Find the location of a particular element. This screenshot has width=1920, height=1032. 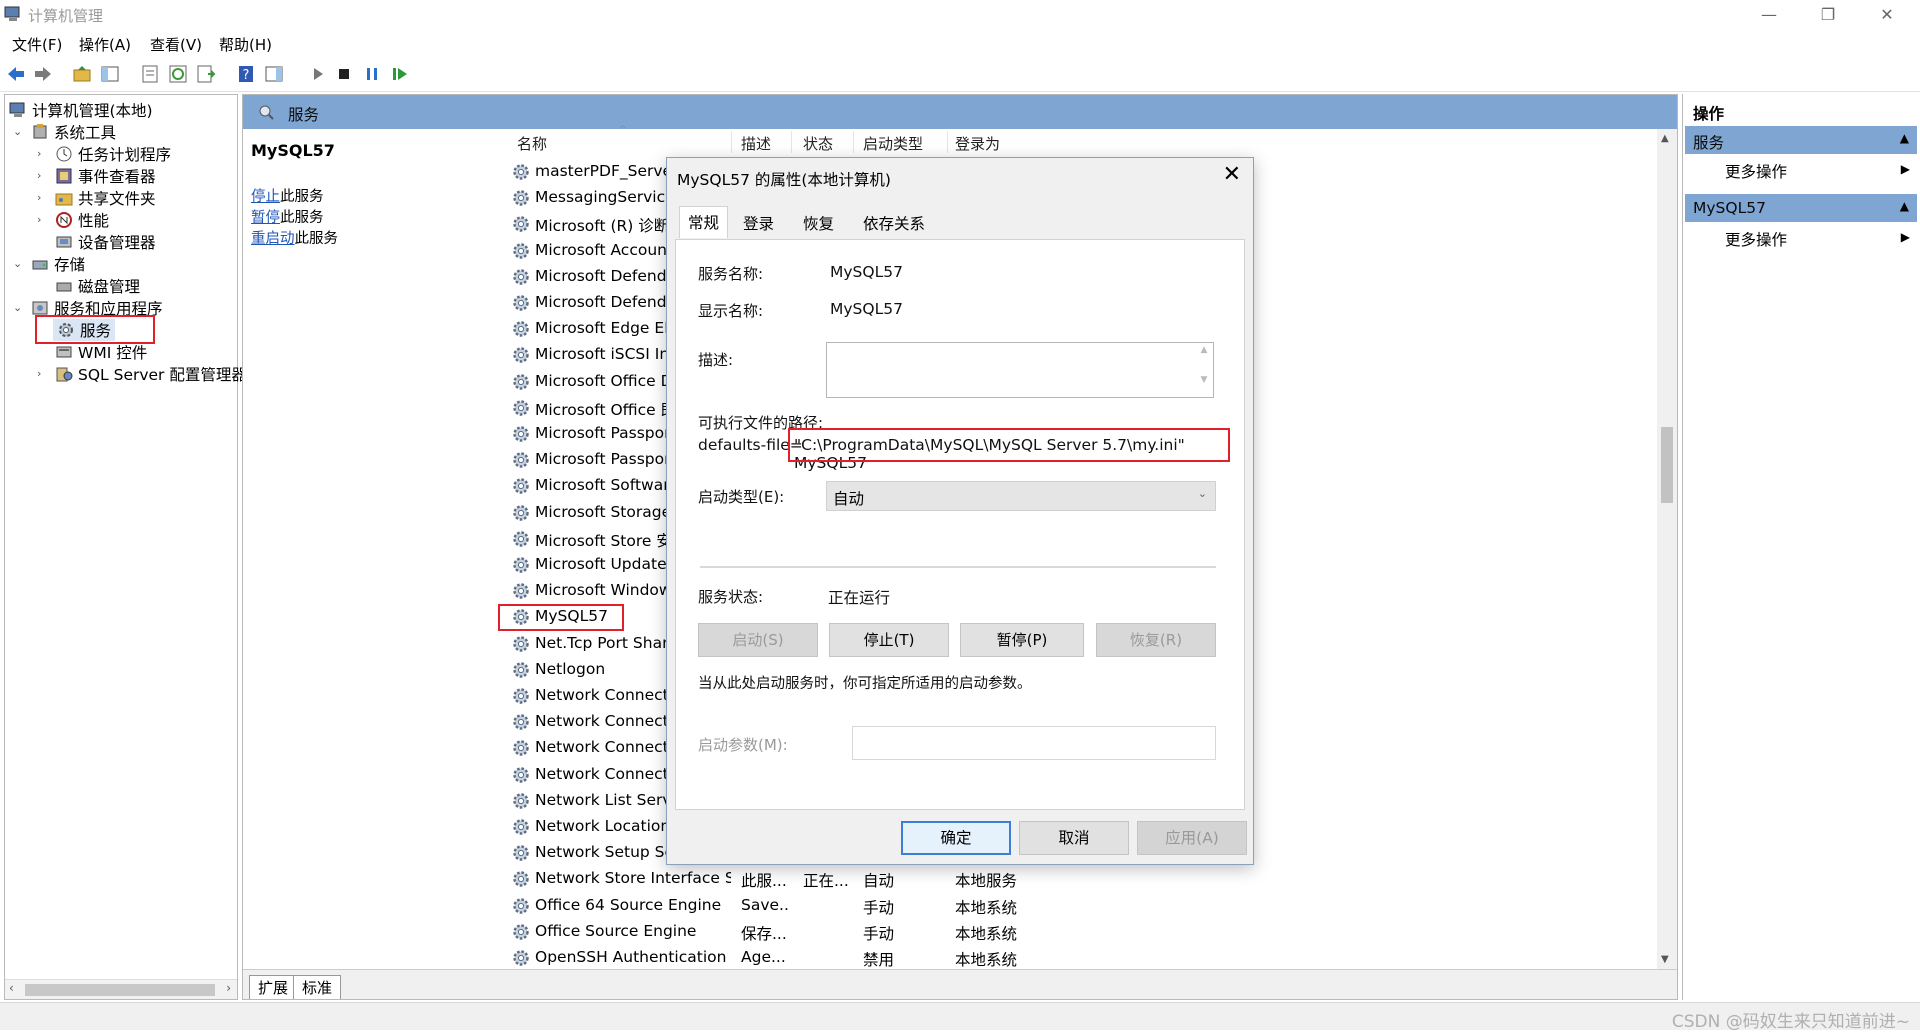

resume-button: 恢复(R) is located at coordinates (1156, 640).